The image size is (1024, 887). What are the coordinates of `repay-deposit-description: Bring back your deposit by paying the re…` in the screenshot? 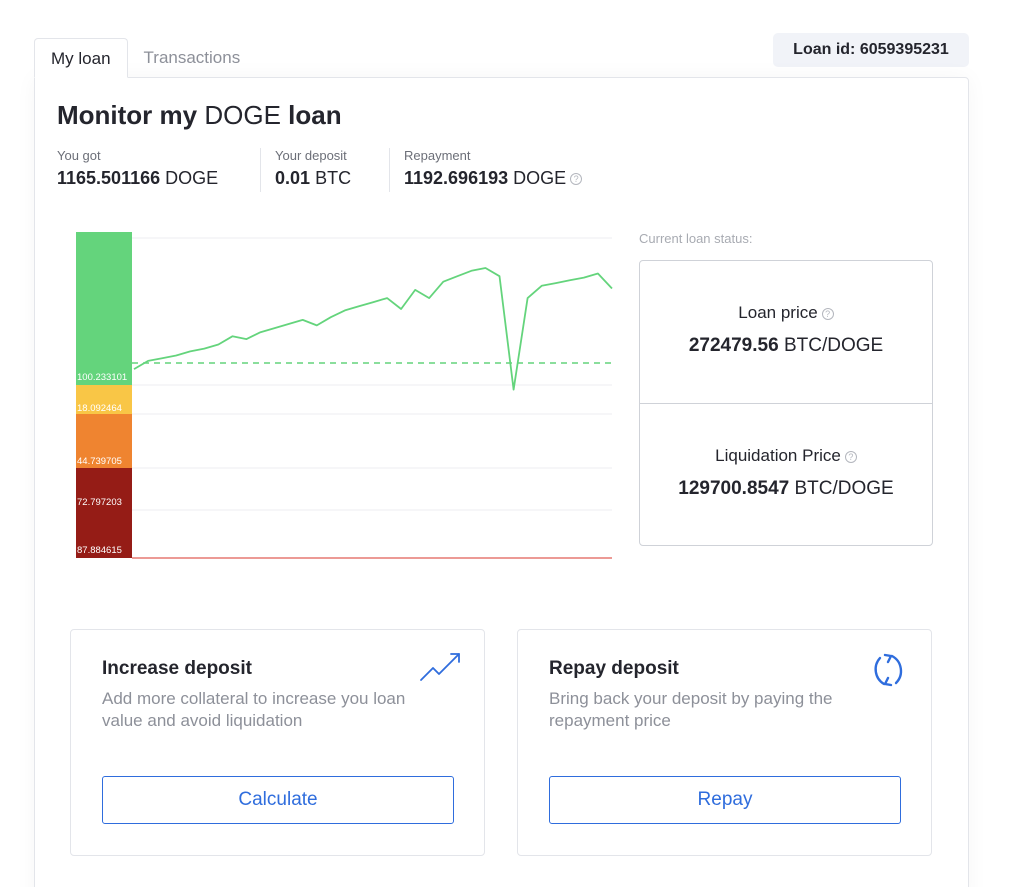 It's located at (691, 709).